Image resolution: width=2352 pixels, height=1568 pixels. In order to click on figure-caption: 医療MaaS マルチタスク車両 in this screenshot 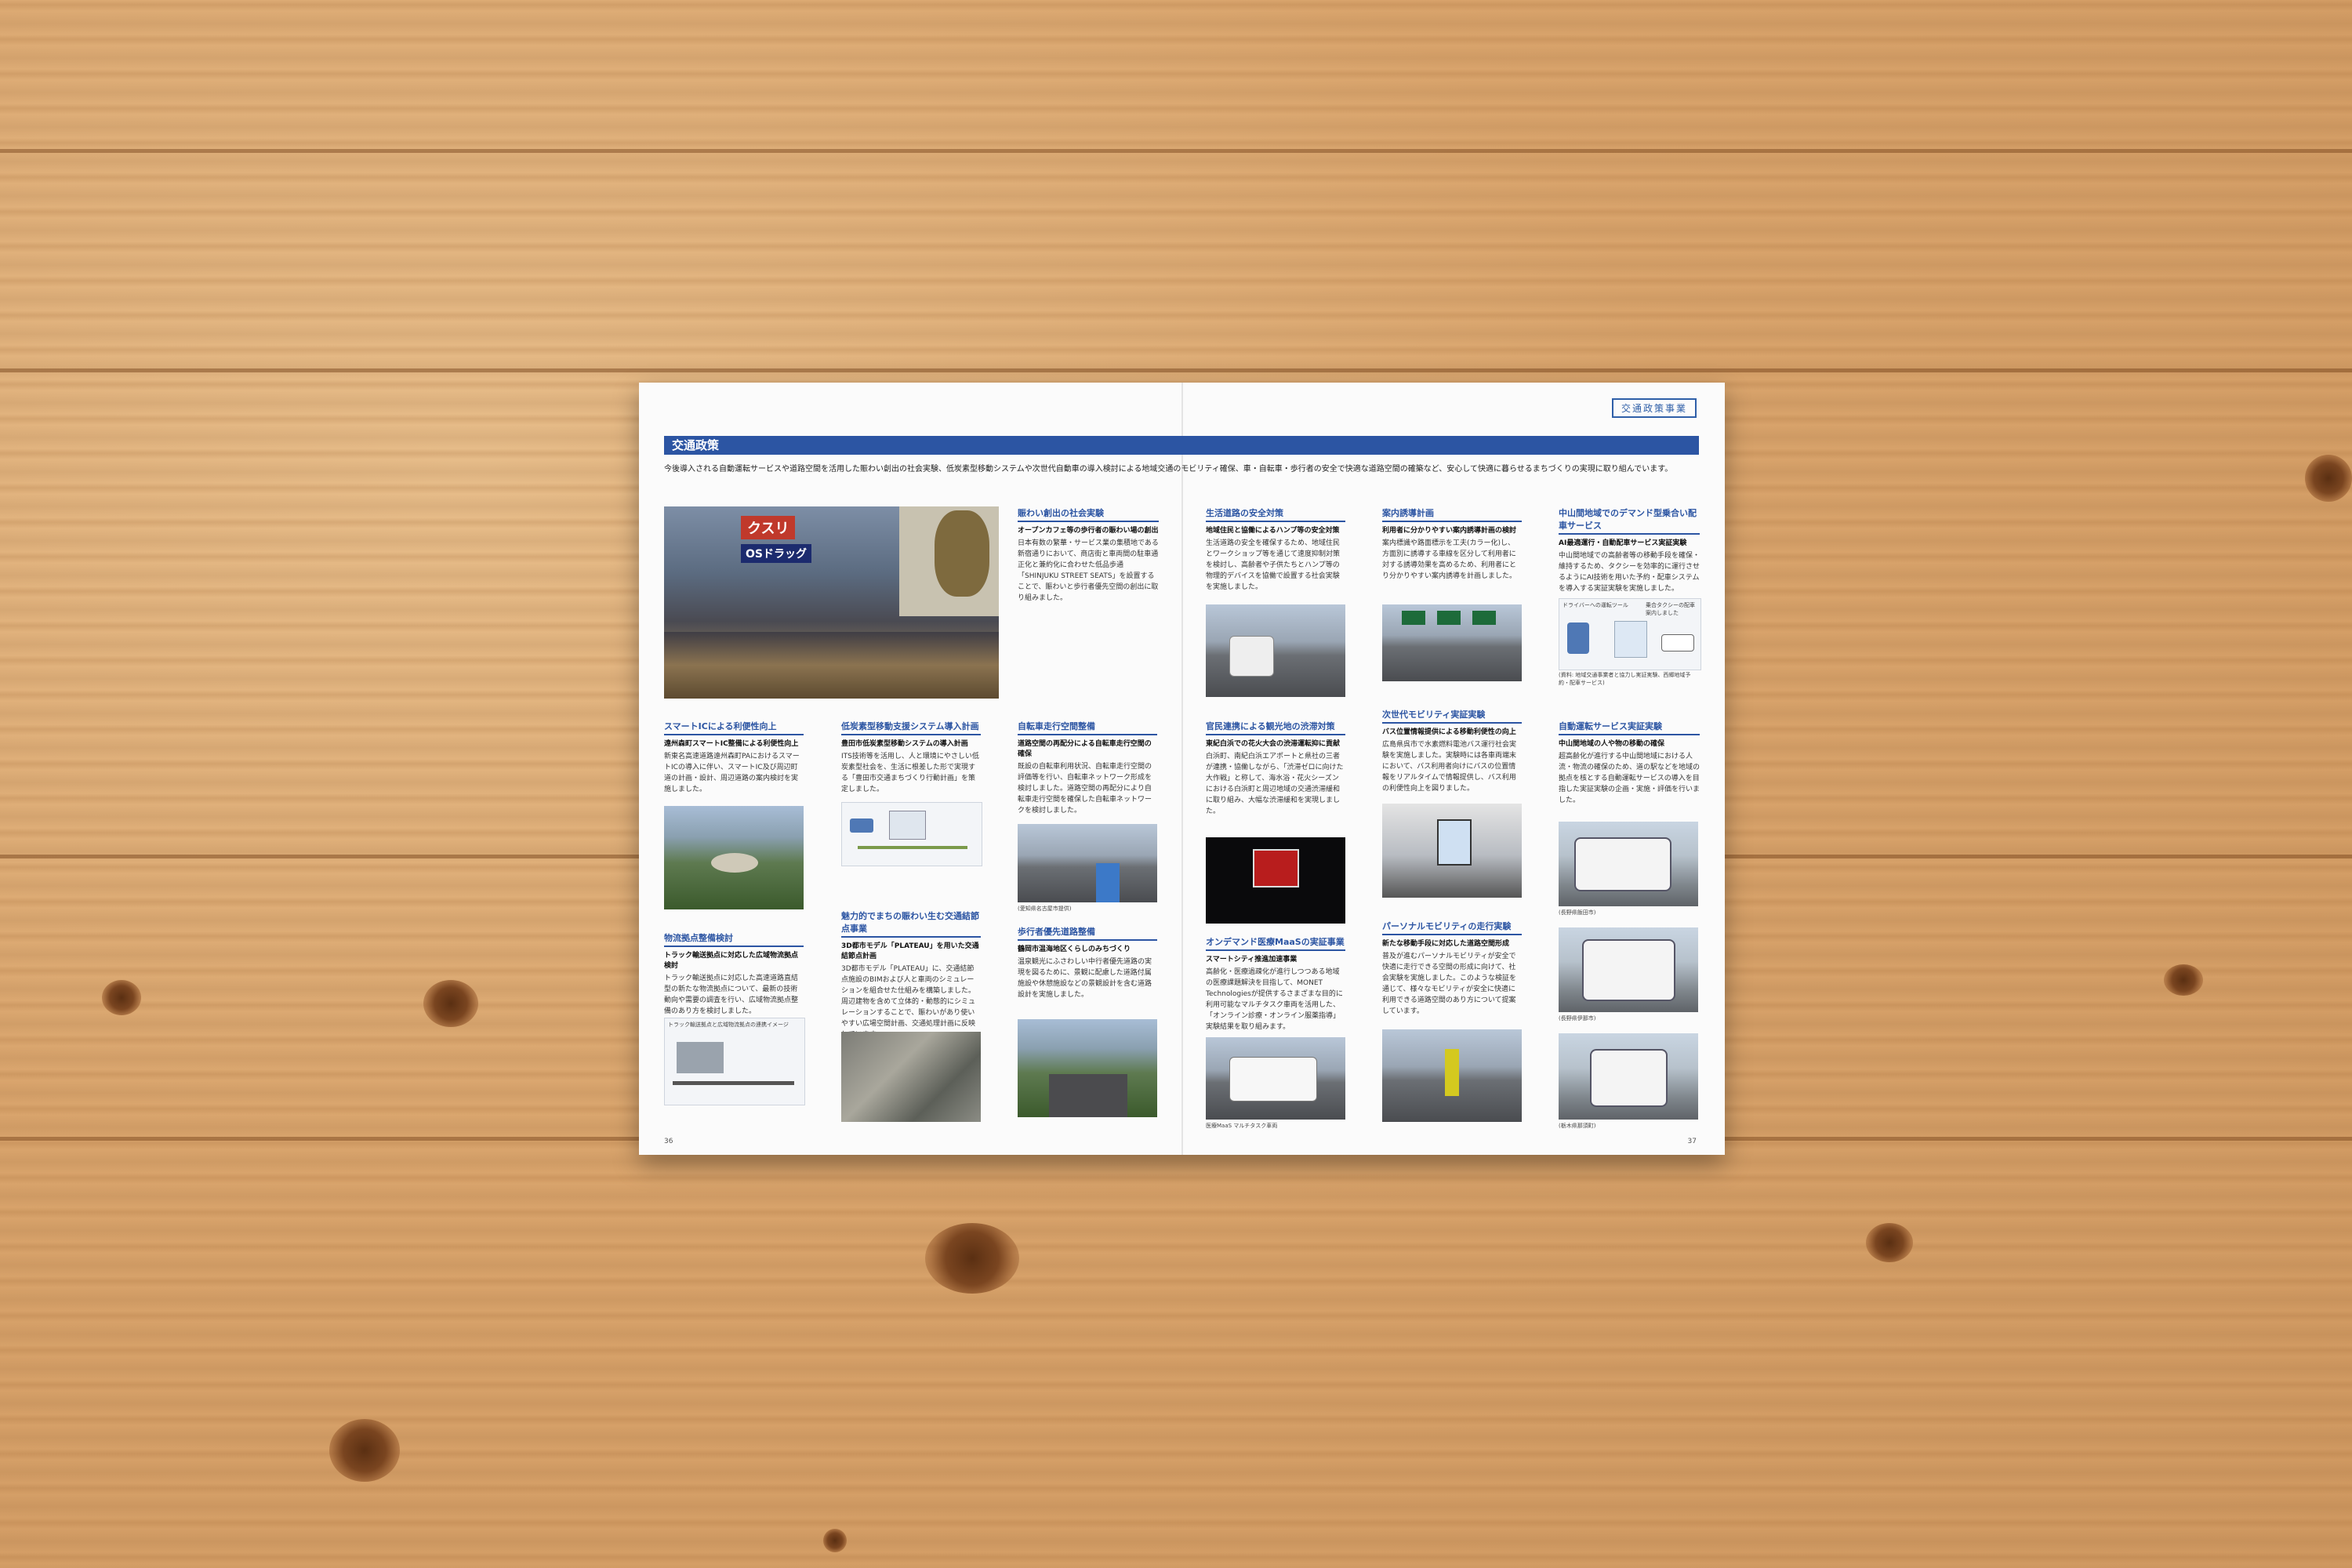, I will do `click(1242, 1126)`.